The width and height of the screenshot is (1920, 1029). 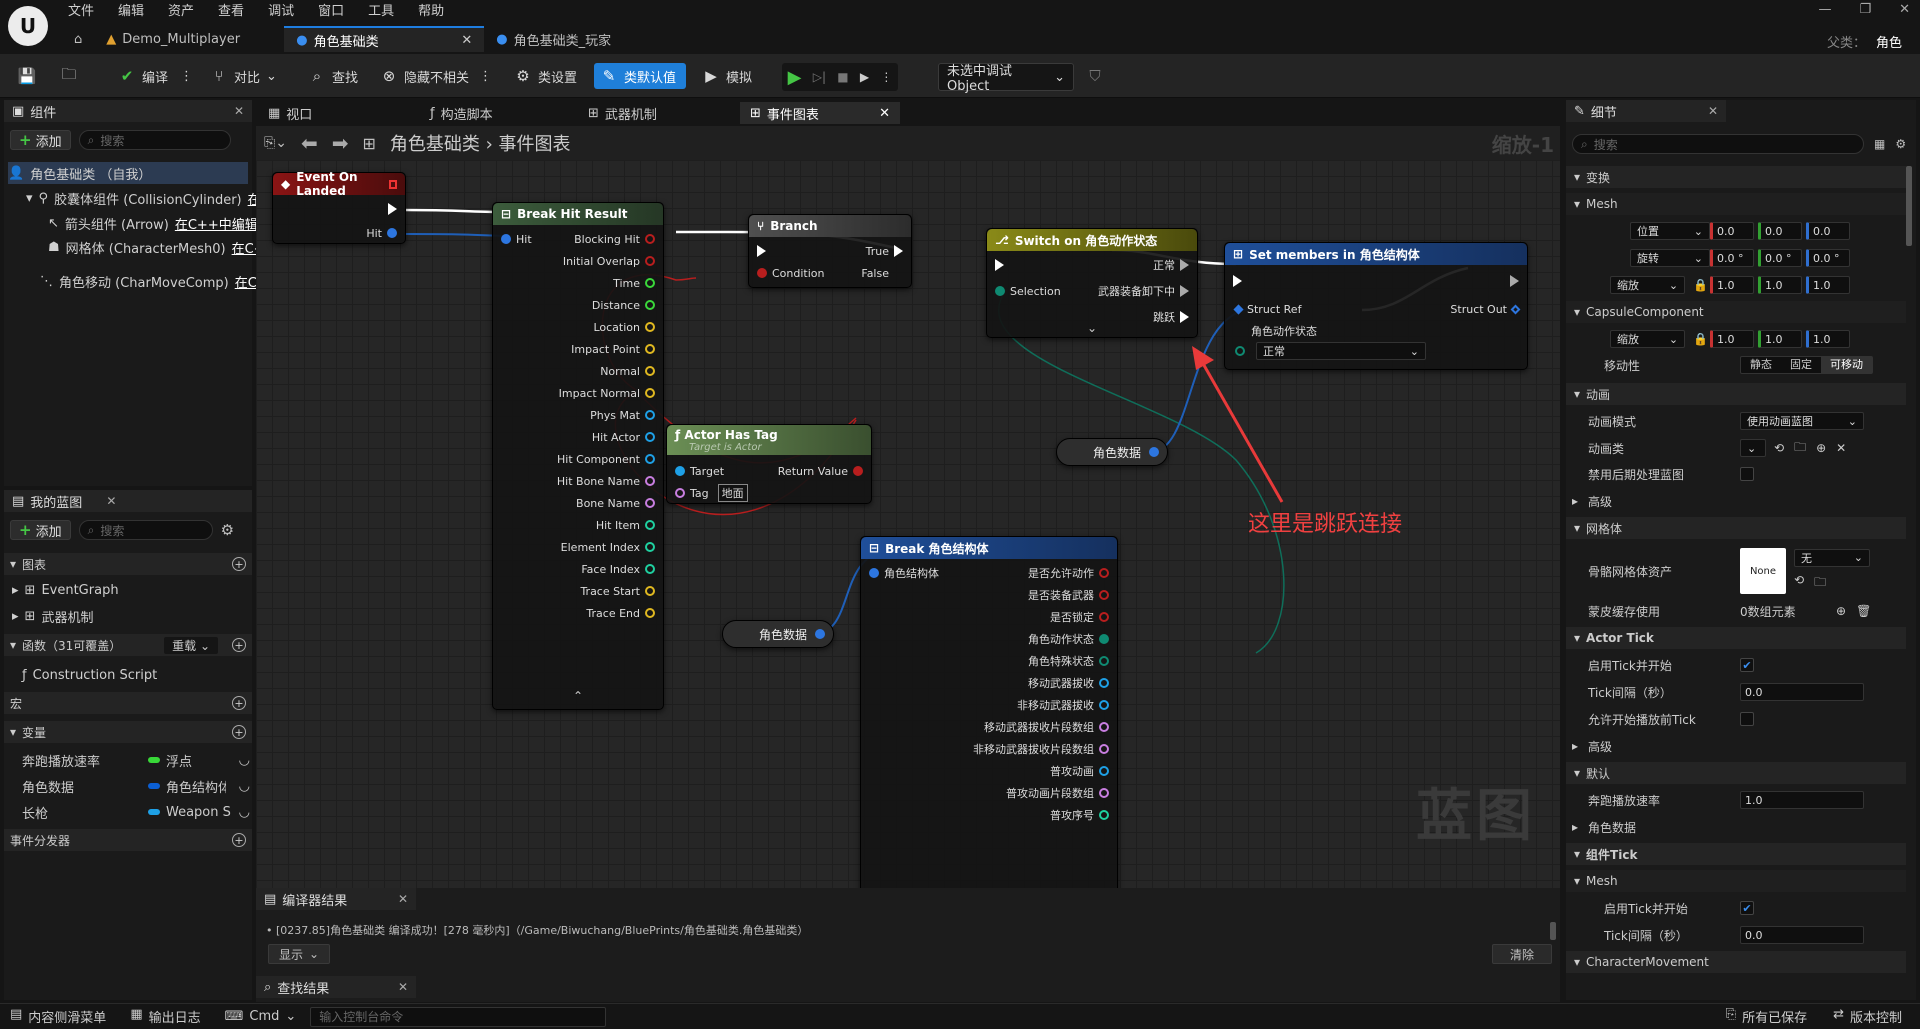 What do you see at coordinates (165, 1016) in the screenshot?
I see `output-log-button: ▦ 输出日志` at bounding box center [165, 1016].